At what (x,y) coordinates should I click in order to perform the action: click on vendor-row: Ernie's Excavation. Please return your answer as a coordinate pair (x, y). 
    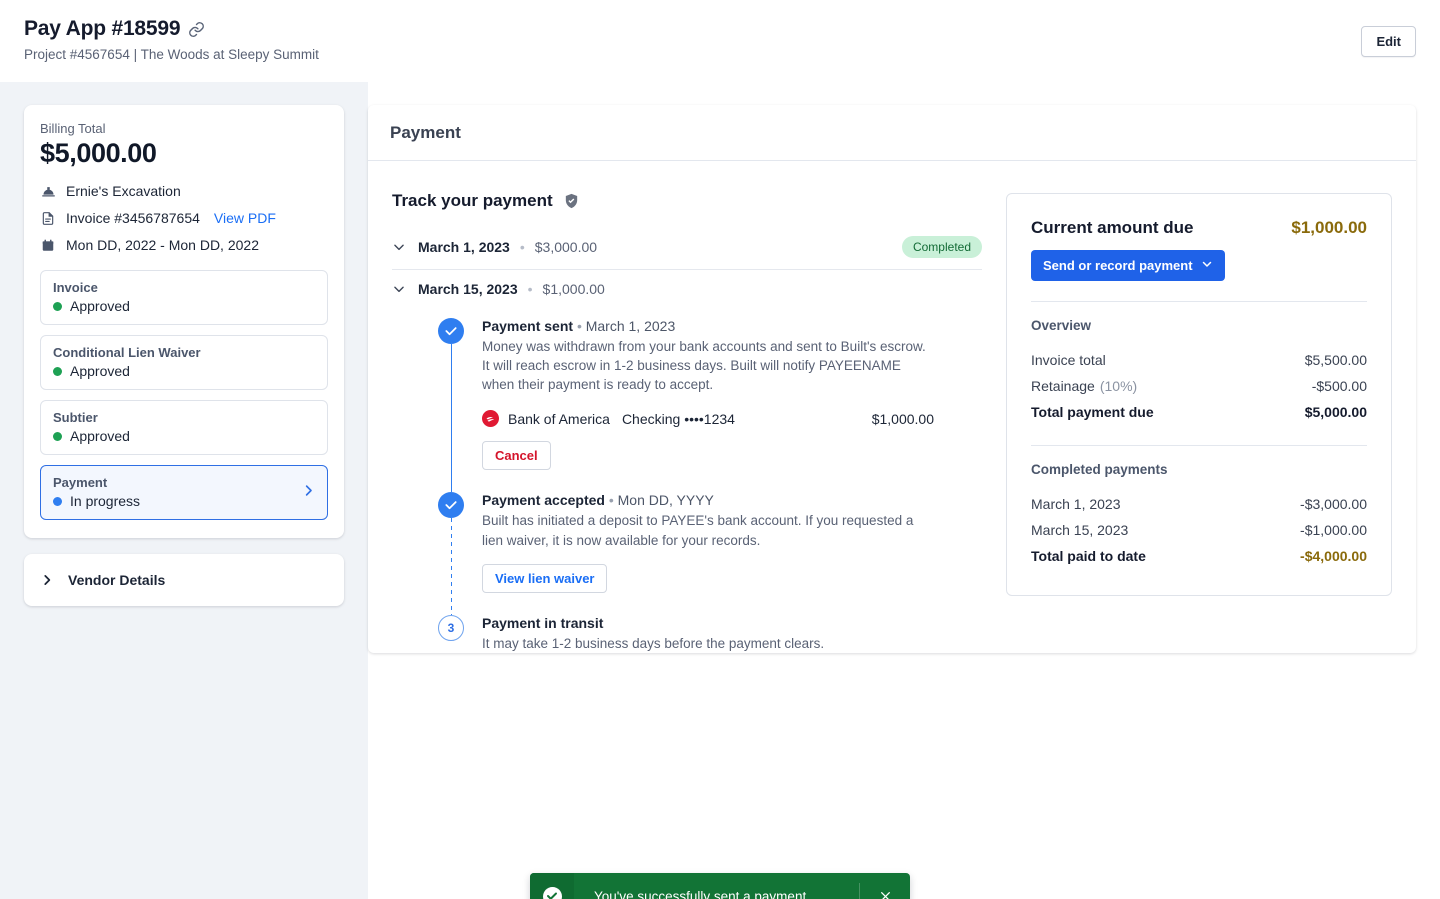
    Looking at the image, I should click on (184, 191).